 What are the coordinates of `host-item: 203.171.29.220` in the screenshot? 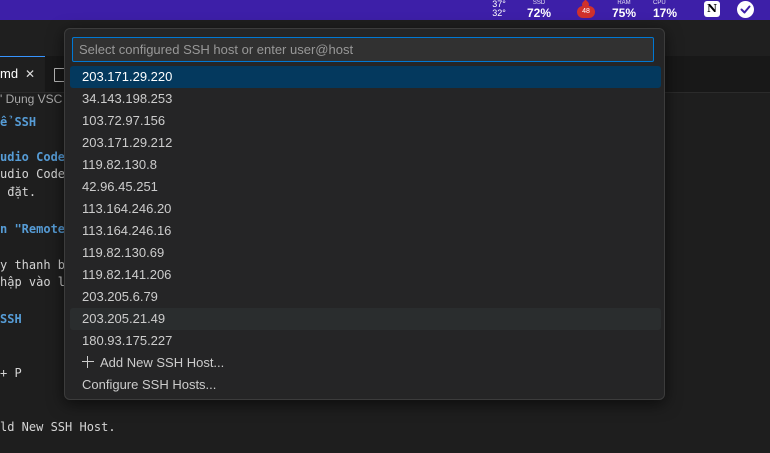 It's located at (365, 77).